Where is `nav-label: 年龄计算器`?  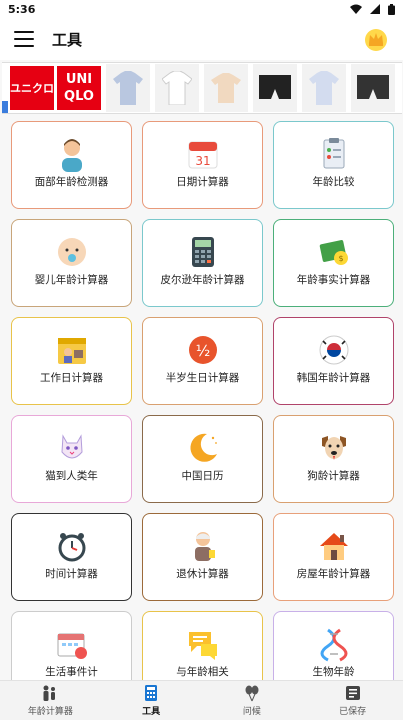
nav-label: 年龄计算器 is located at coordinates (50, 712).